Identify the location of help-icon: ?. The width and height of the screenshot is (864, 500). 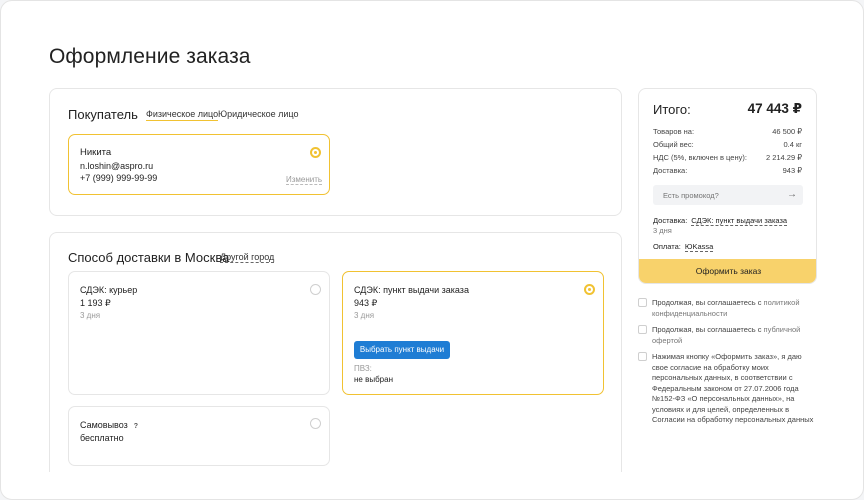
(136, 426).